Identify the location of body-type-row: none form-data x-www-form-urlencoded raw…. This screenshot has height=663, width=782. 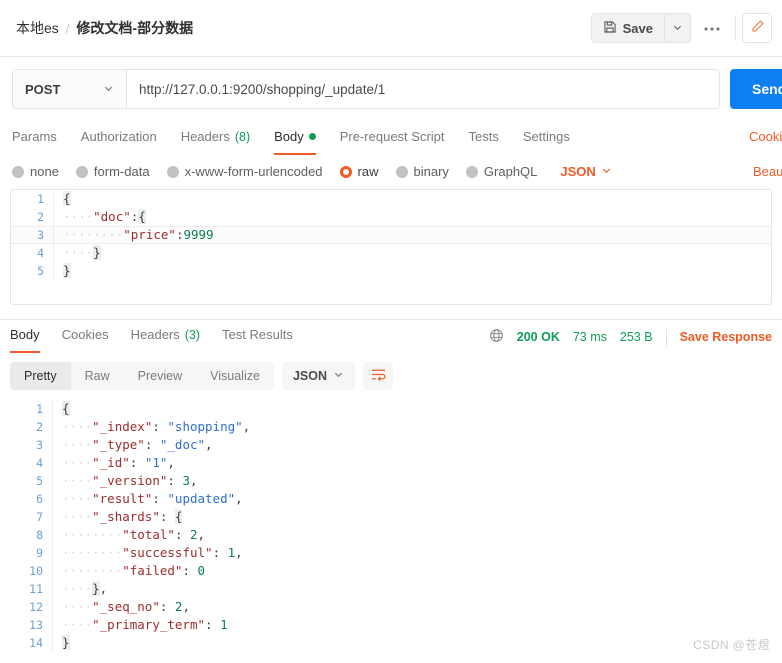
(391, 172).